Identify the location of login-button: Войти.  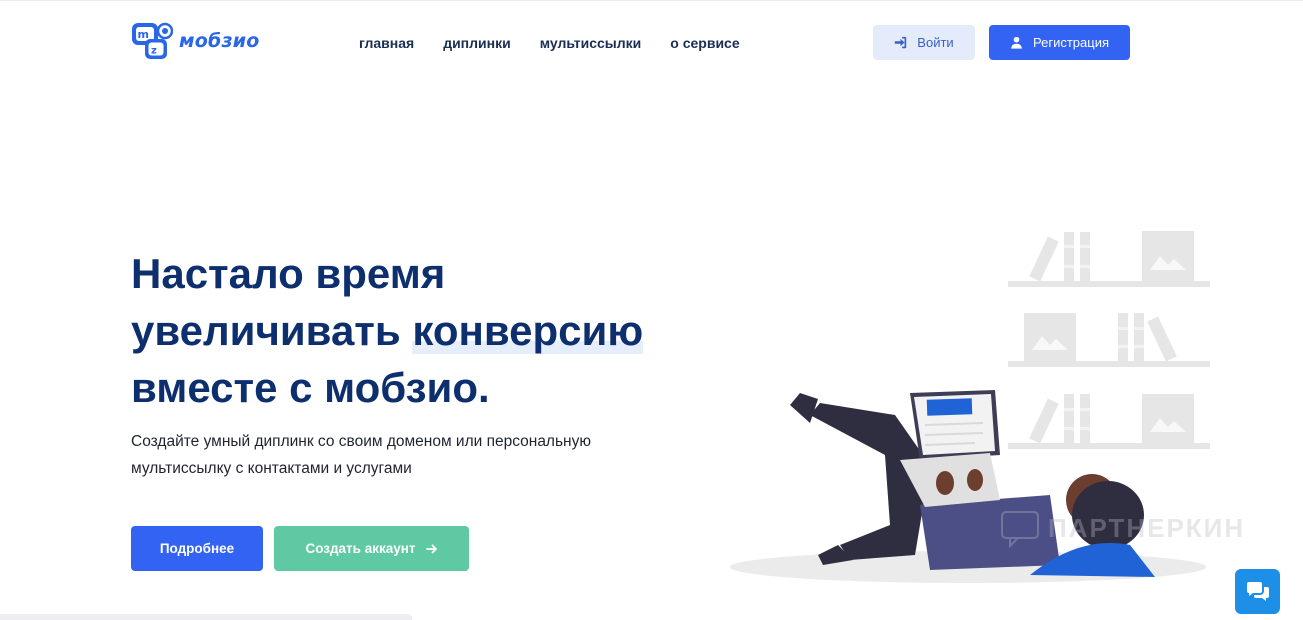
(924, 42).